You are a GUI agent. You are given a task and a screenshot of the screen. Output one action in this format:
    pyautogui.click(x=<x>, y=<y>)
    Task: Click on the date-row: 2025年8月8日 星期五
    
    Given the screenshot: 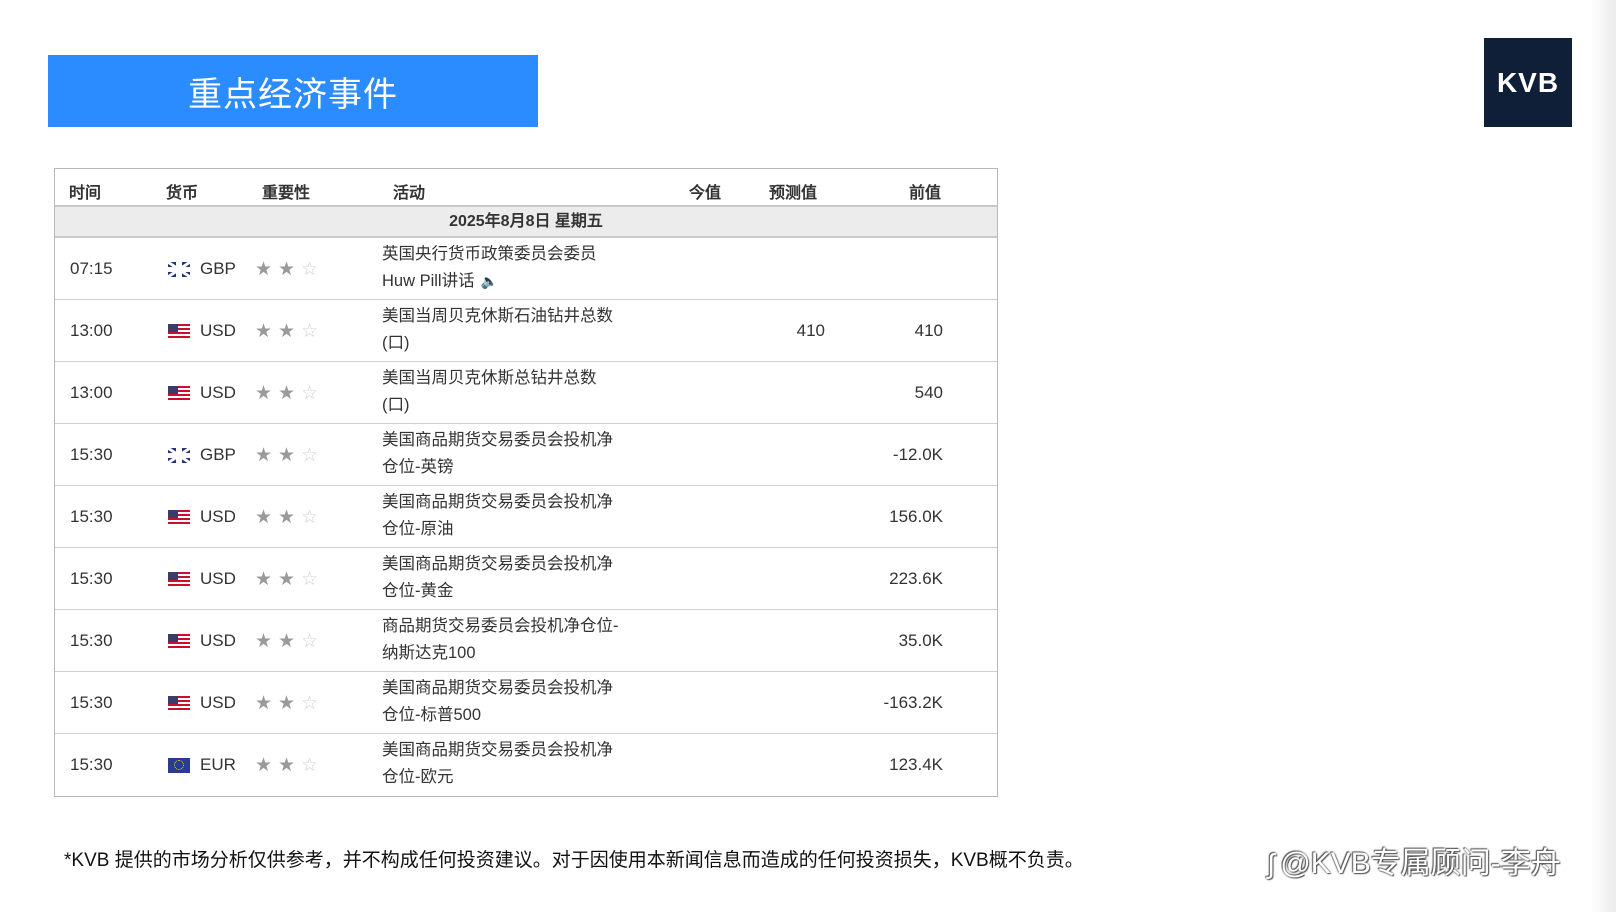 What is the action you would take?
    pyautogui.click(x=526, y=221)
    